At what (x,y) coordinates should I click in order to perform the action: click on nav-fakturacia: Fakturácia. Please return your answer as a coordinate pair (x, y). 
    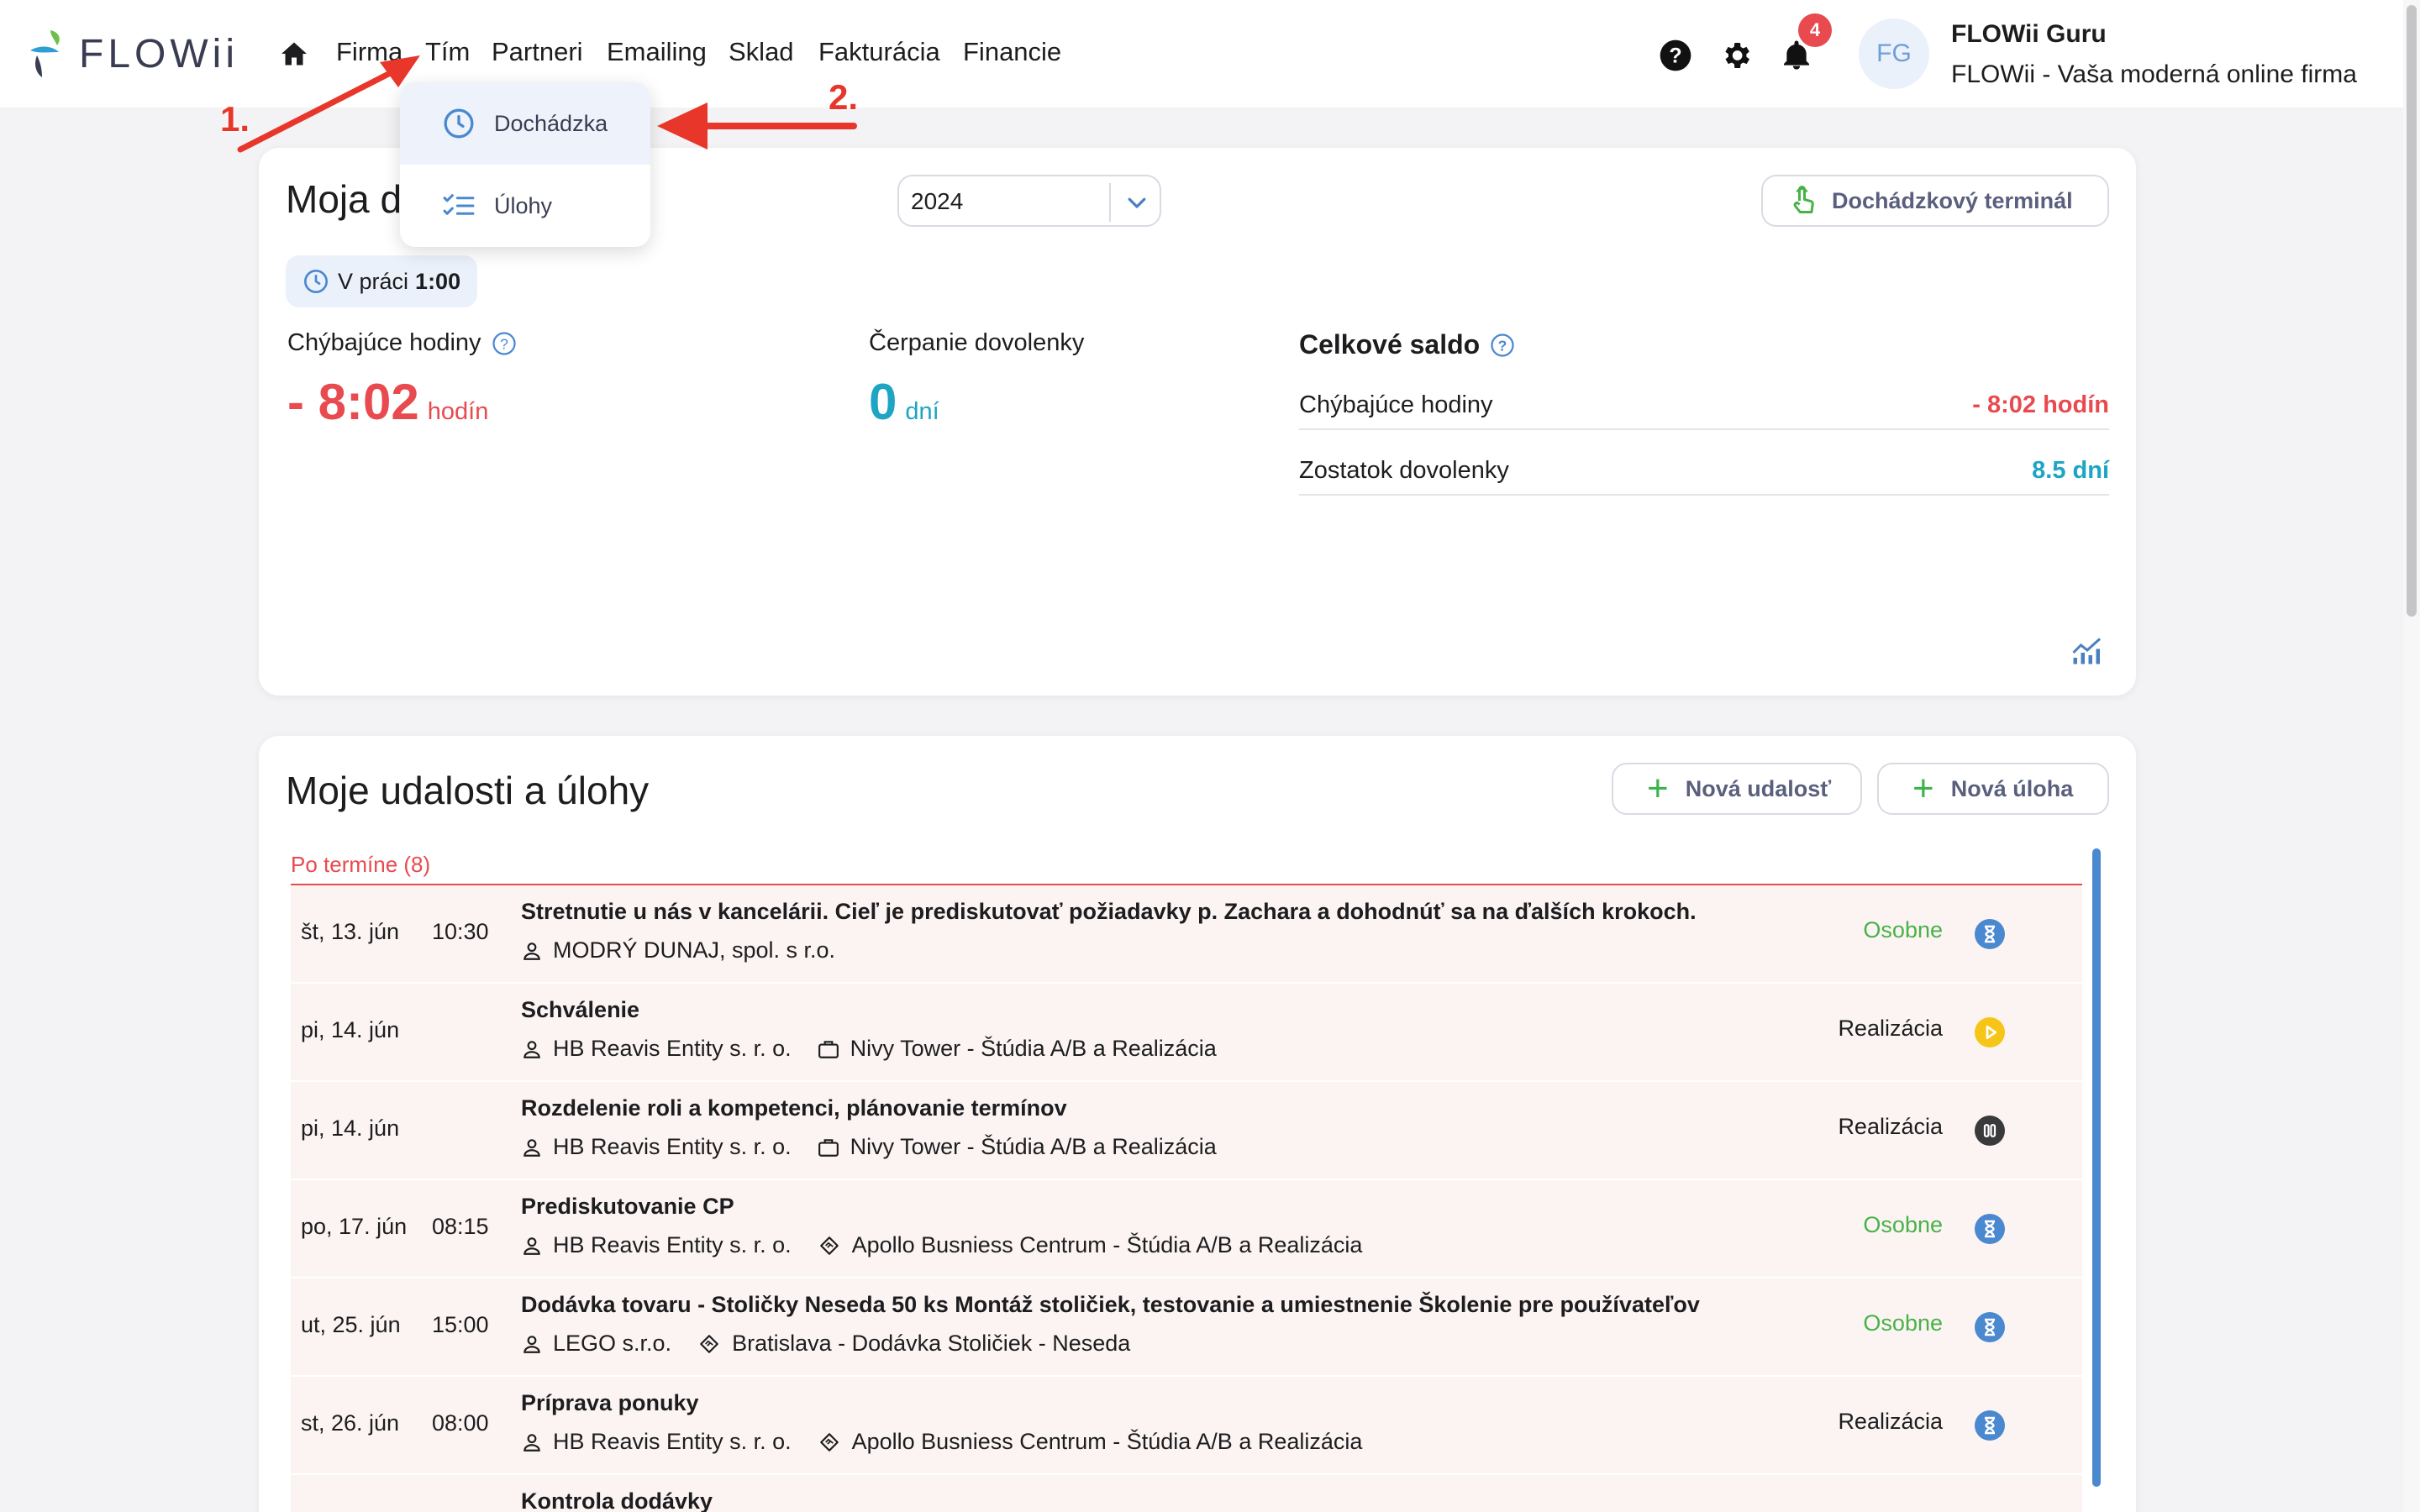
    Looking at the image, I should click on (879, 52).